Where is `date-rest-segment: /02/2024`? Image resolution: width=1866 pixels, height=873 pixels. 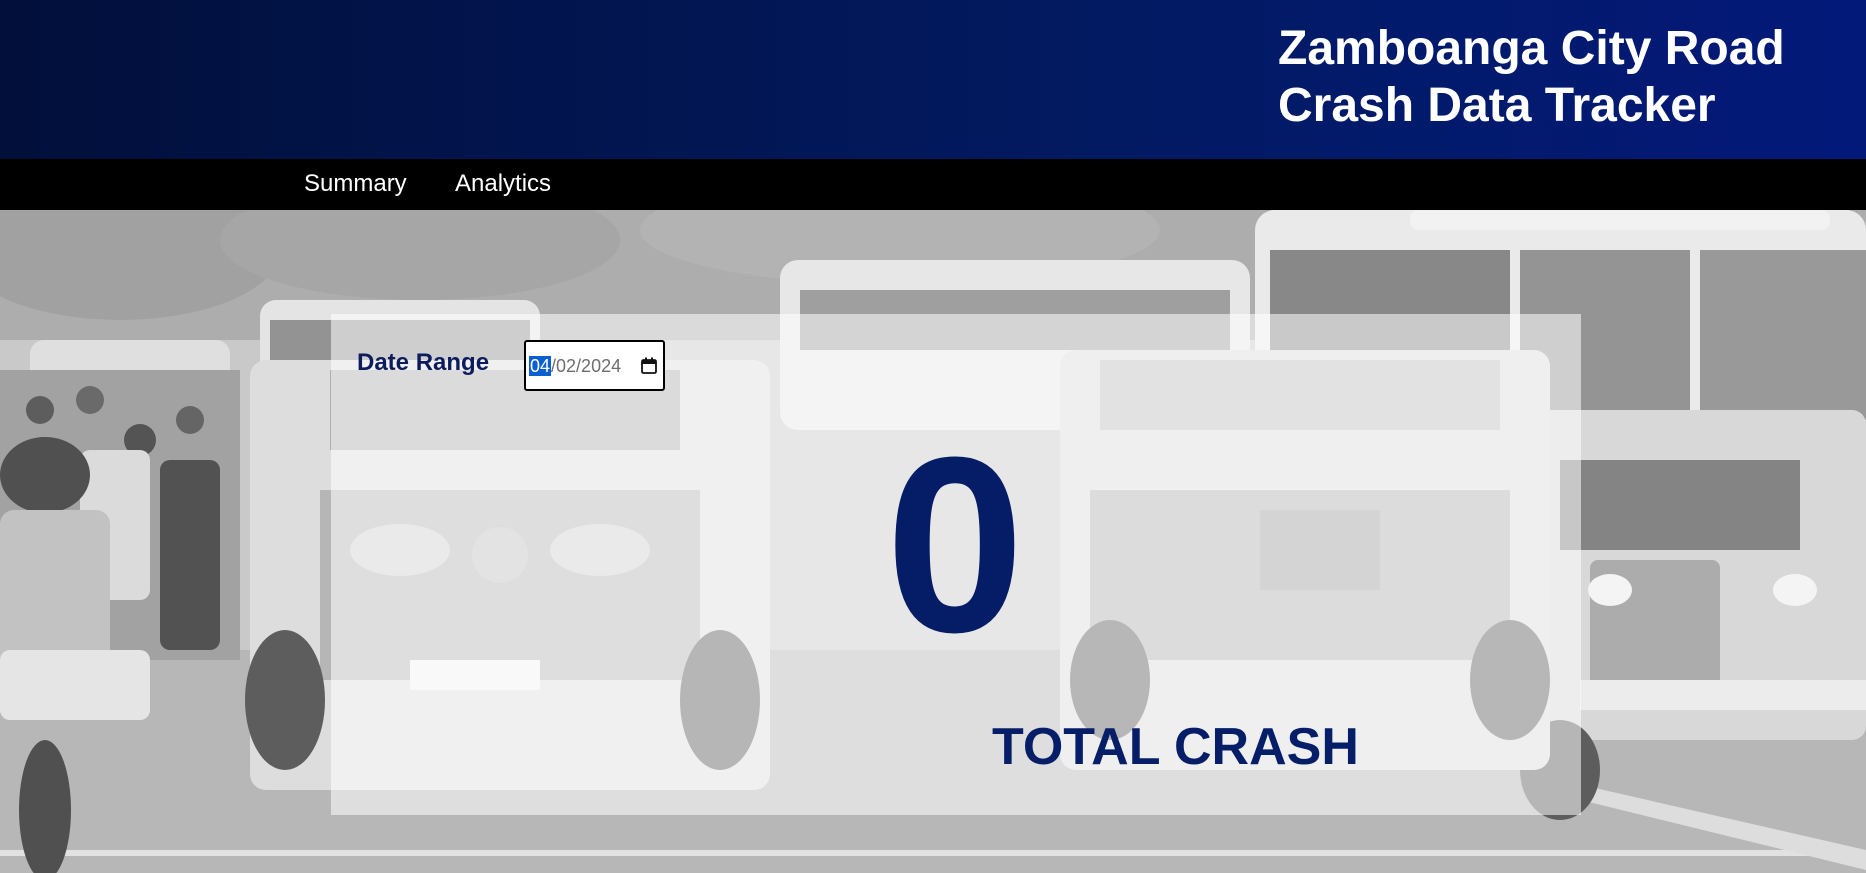
date-rest-segment: /02/2024 is located at coordinates (586, 366).